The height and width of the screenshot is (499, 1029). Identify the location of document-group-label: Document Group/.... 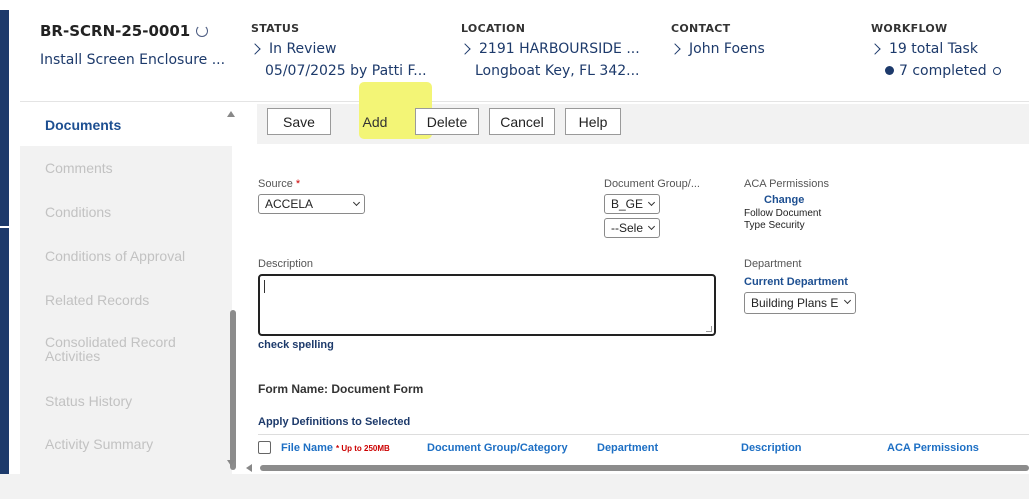
(652, 184).